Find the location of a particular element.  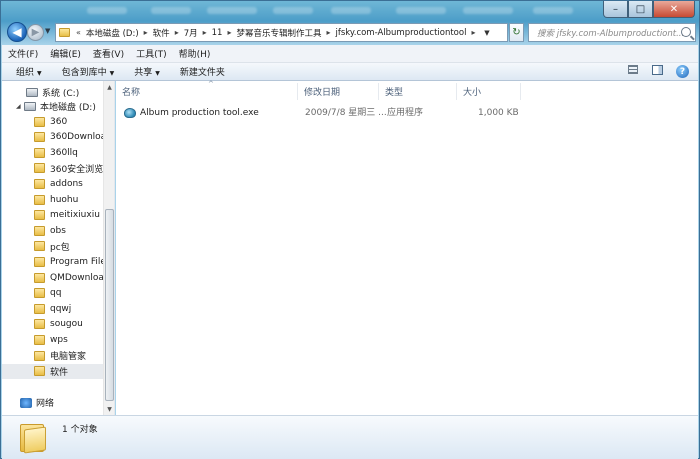

tree-item-folder: qq is located at coordinates (53, 293).